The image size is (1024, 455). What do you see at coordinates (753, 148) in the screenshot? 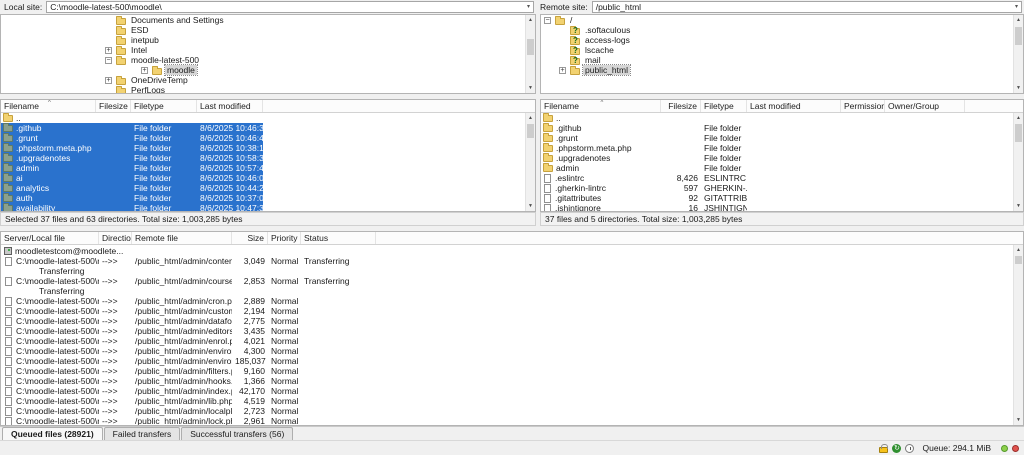
I see `file-row-phpstorm-meta-php: .phpstorm.meta.php File folder` at bounding box center [753, 148].